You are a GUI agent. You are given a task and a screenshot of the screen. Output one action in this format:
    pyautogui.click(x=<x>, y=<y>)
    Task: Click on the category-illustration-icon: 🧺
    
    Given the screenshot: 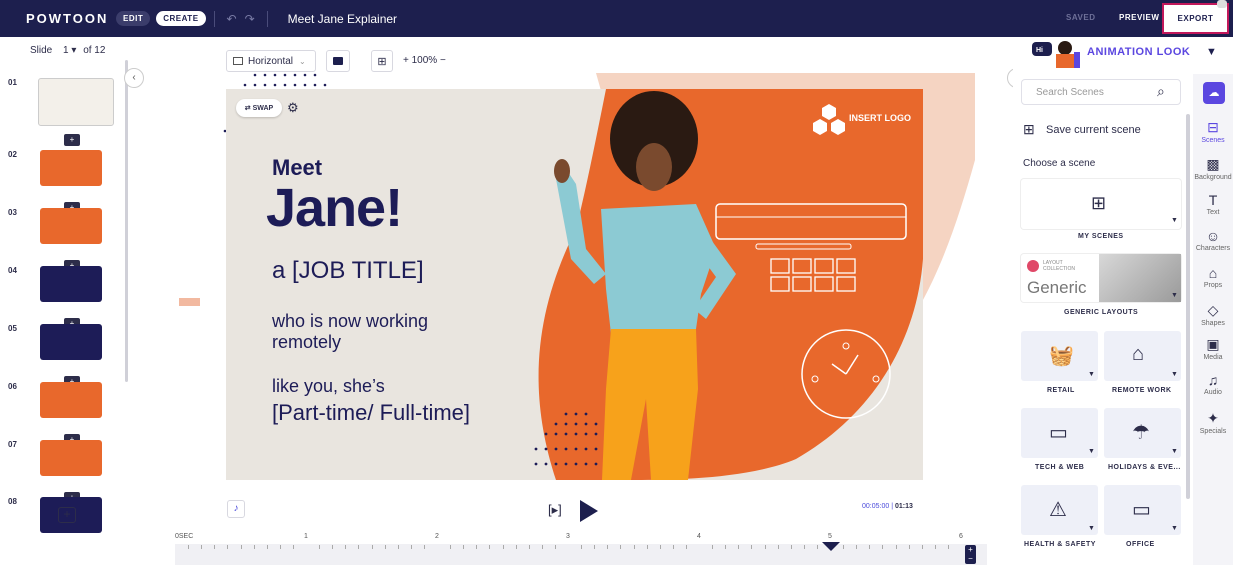 What is the action you would take?
    pyautogui.click(x=1061, y=356)
    